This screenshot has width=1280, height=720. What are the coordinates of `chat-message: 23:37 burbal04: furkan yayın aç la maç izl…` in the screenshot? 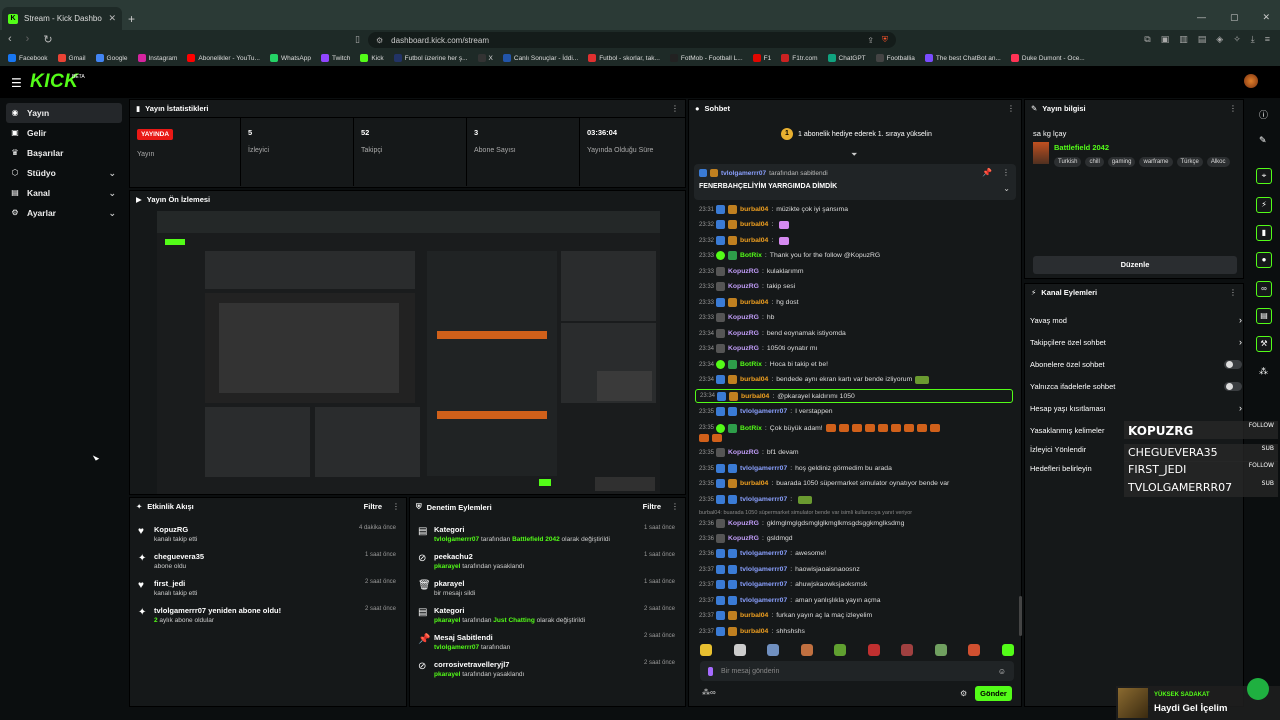 It's located at (859, 615).